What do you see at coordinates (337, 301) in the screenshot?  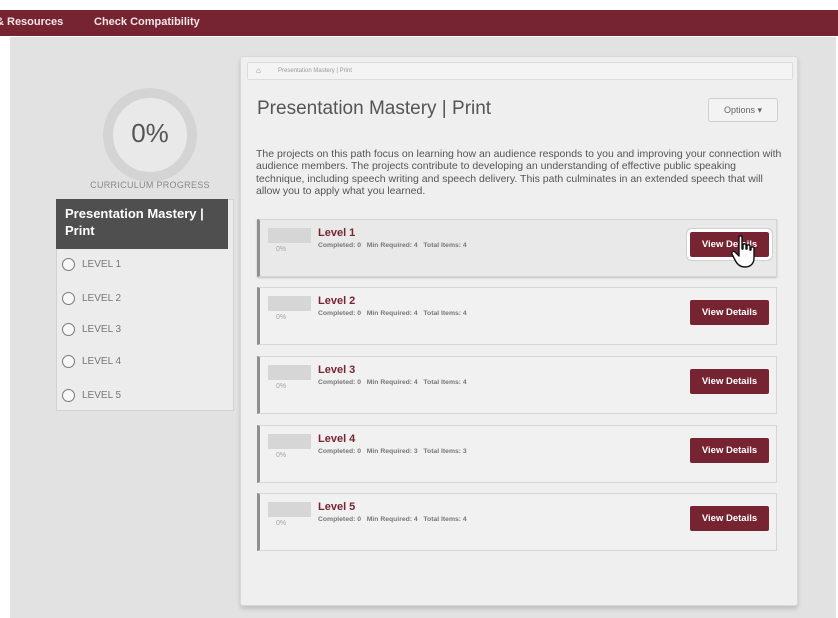 I see `level-title: Level 2` at bounding box center [337, 301].